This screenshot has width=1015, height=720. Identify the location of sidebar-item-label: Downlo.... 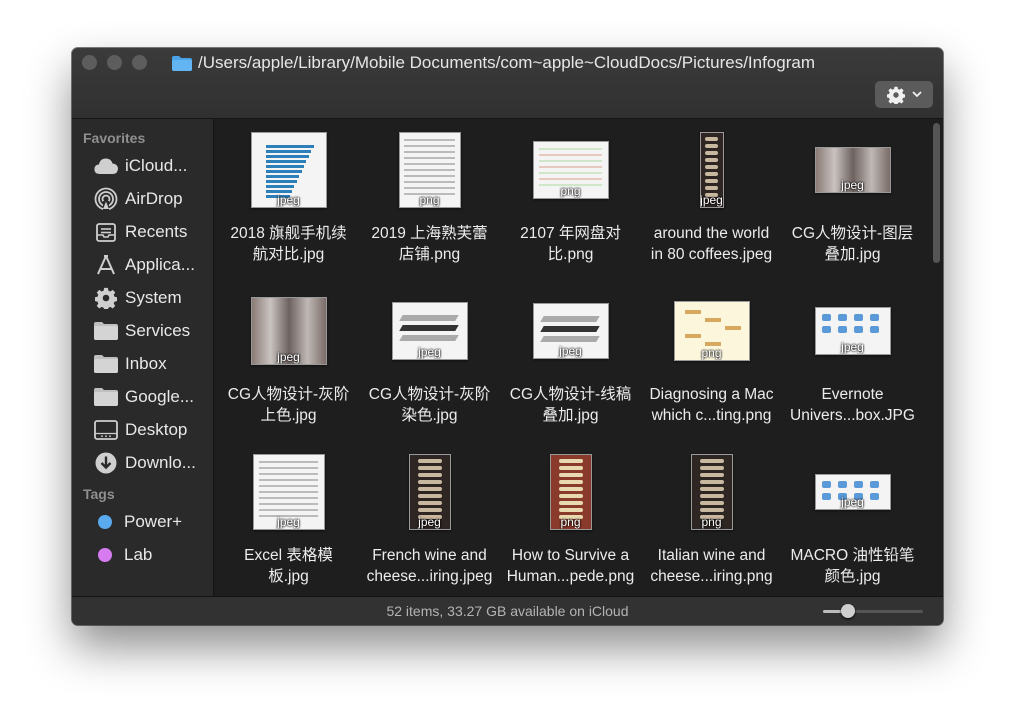
(160, 462).